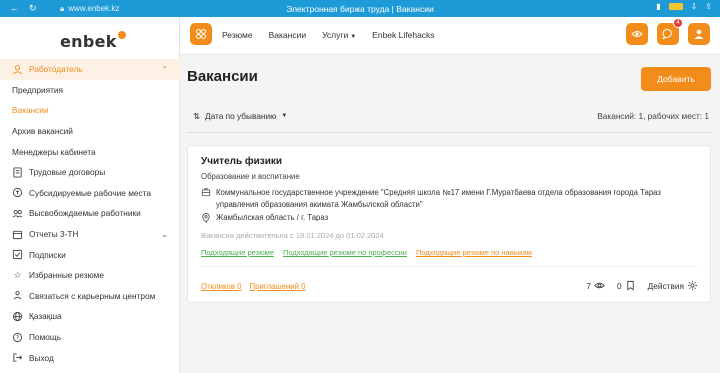  What do you see at coordinates (17, 172) in the screenshot?
I see `document-icon` at bounding box center [17, 172].